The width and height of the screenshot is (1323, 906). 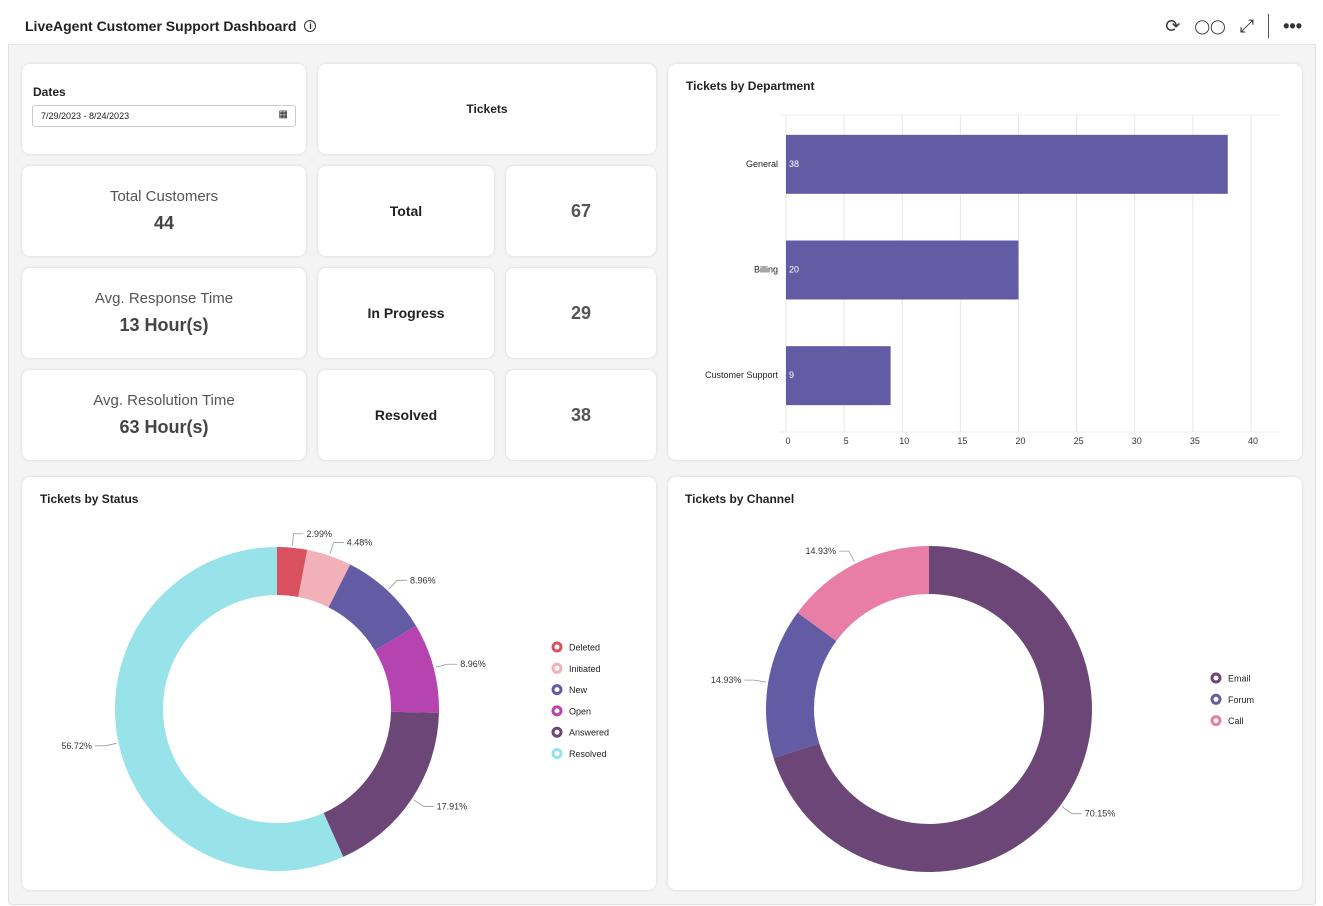 I want to click on tickets-header: Tickets, so click(x=487, y=109).